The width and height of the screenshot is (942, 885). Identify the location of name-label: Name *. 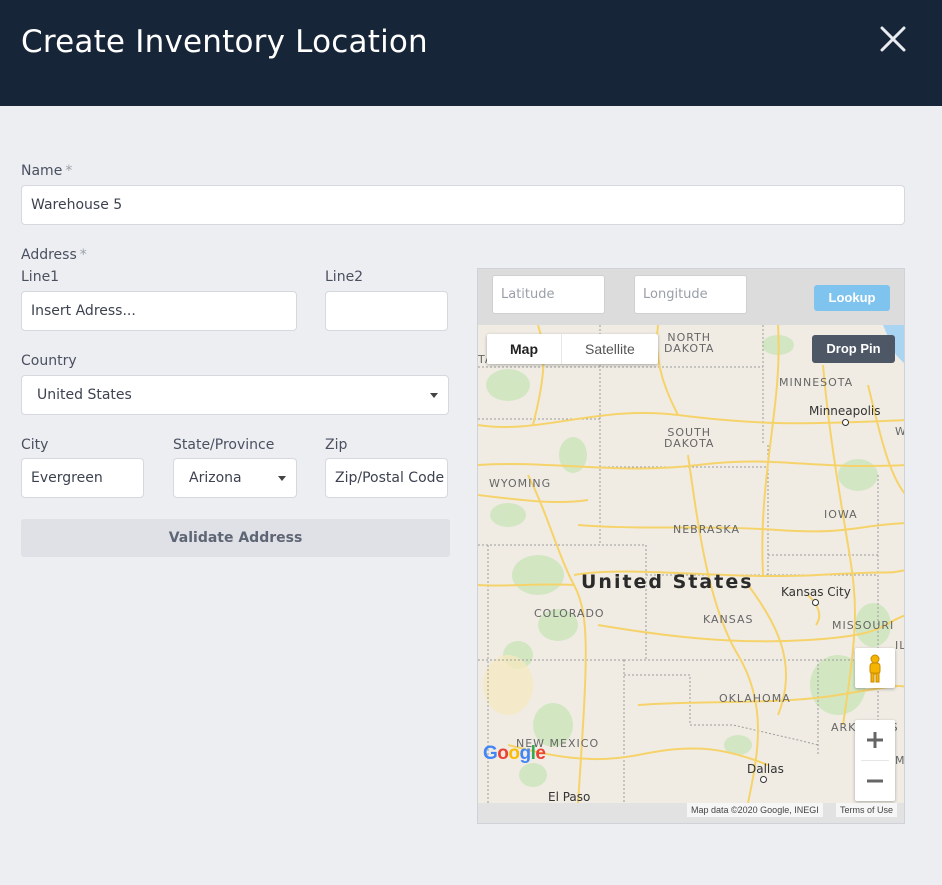
(47, 171).